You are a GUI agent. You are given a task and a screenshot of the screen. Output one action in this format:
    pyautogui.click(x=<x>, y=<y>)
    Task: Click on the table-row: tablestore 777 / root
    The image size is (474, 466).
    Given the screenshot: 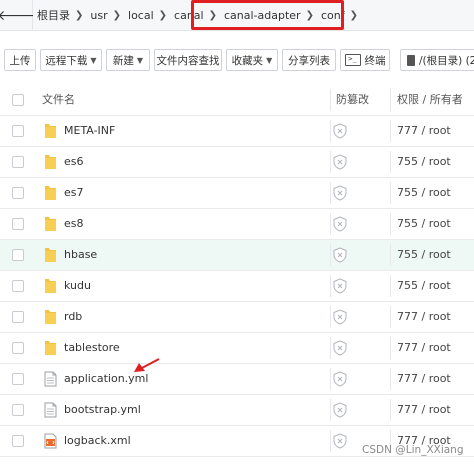 What is the action you would take?
    pyautogui.click(x=237, y=348)
    